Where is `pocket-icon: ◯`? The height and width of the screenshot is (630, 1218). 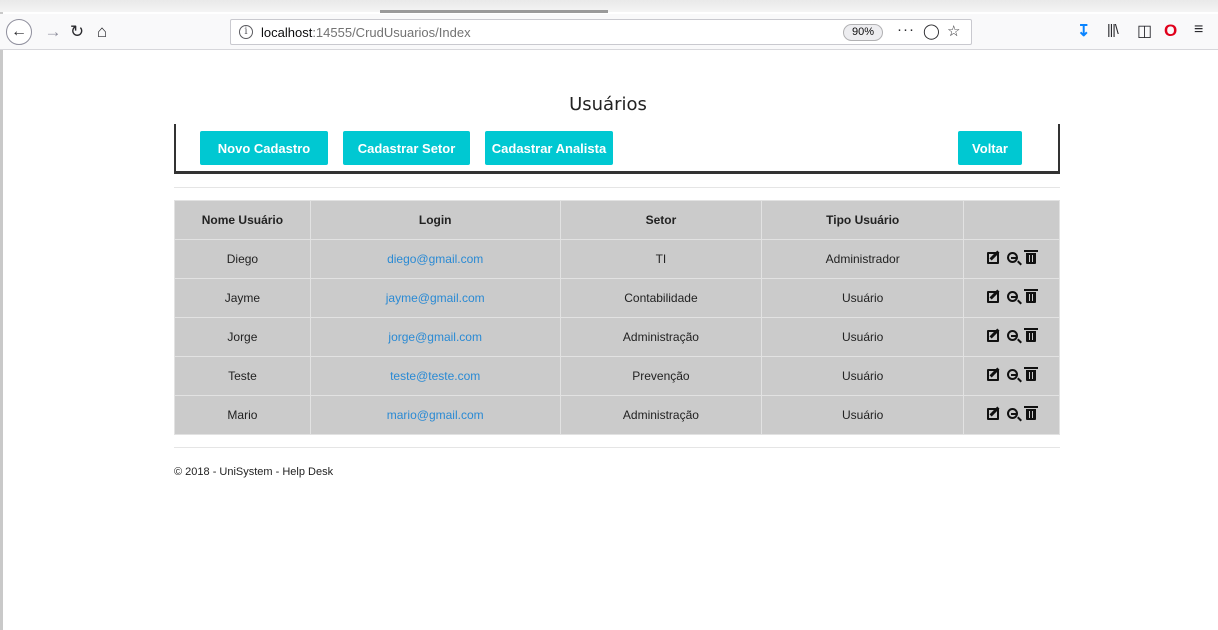 pocket-icon: ◯ is located at coordinates (931, 31).